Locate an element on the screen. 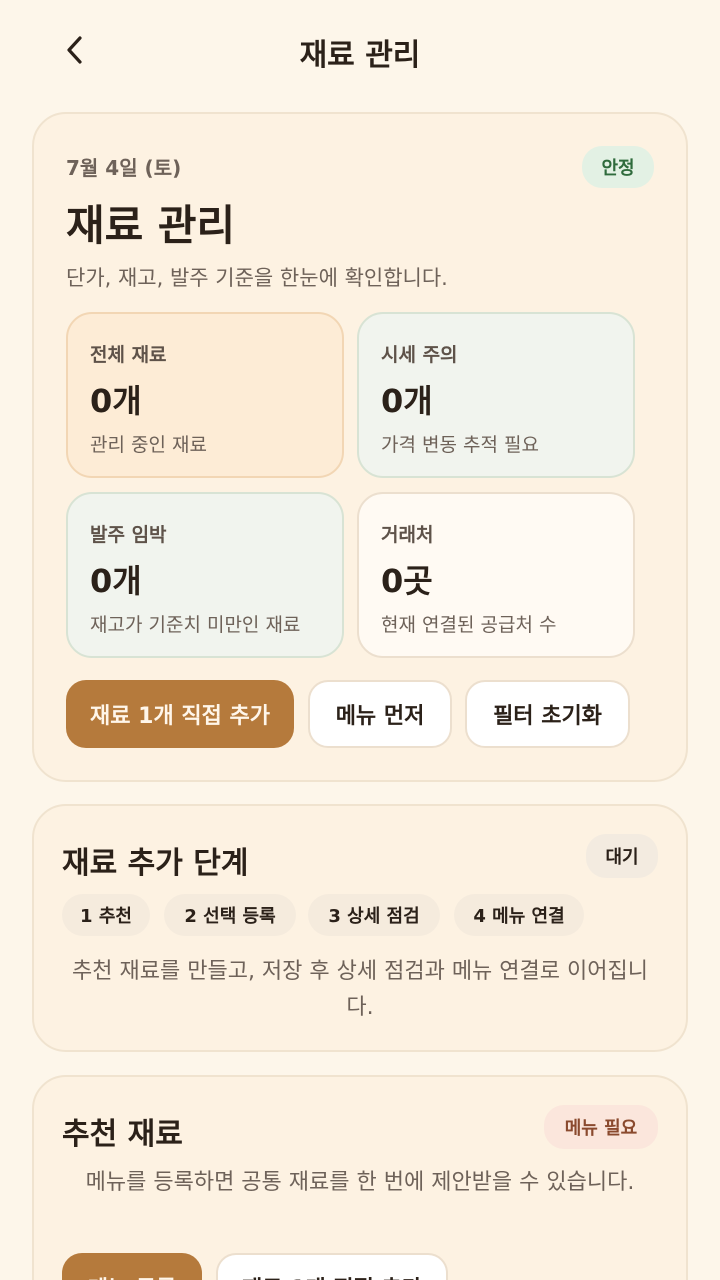 The image size is (720, 1280). reset-filter-button: 필터 초기화 is located at coordinates (547, 714).